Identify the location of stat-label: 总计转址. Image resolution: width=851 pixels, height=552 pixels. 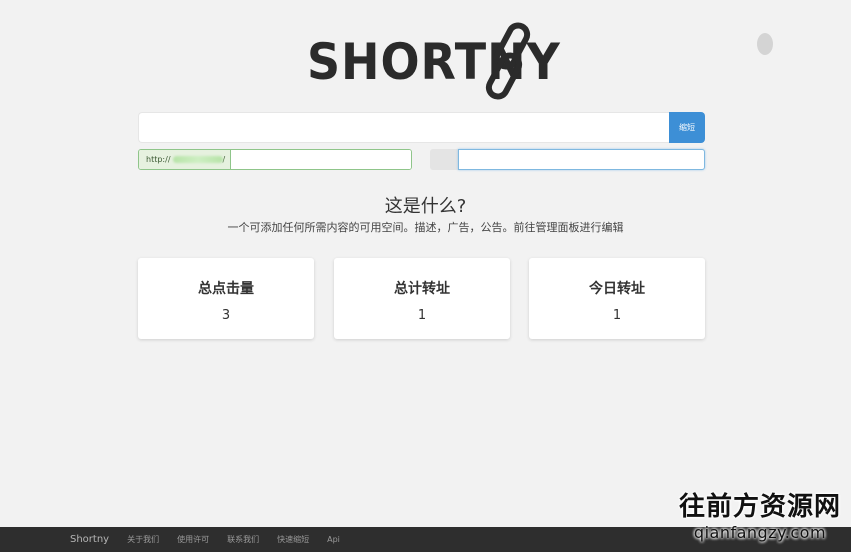
(422, 289).